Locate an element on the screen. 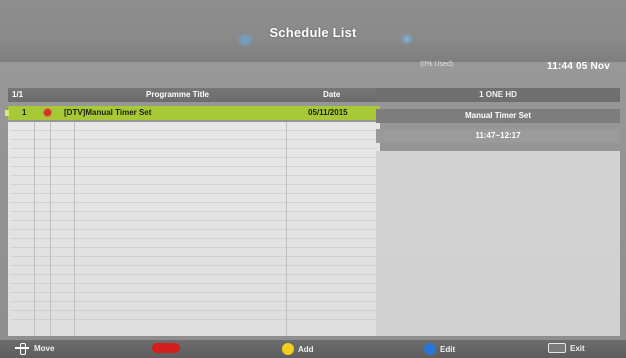 This screenshot has height=358, width=626. record-icon is located at coordinates (47, 112).